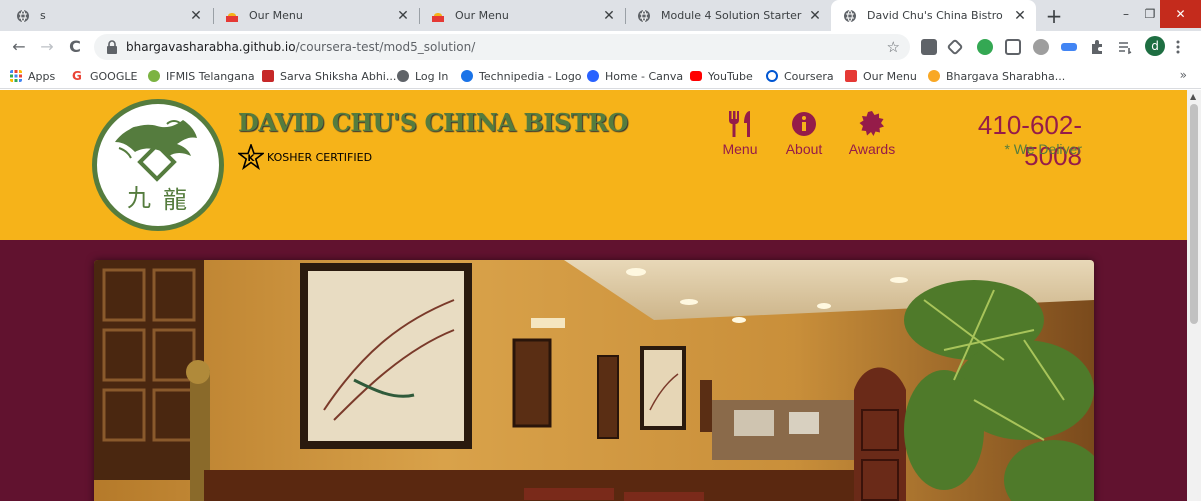 The width and height of the screenshot is (1201, 501). What do you see at coordinates (934, 76) in the screenshot?
I see `bhargava-icon` at bounding box center [934, 76].